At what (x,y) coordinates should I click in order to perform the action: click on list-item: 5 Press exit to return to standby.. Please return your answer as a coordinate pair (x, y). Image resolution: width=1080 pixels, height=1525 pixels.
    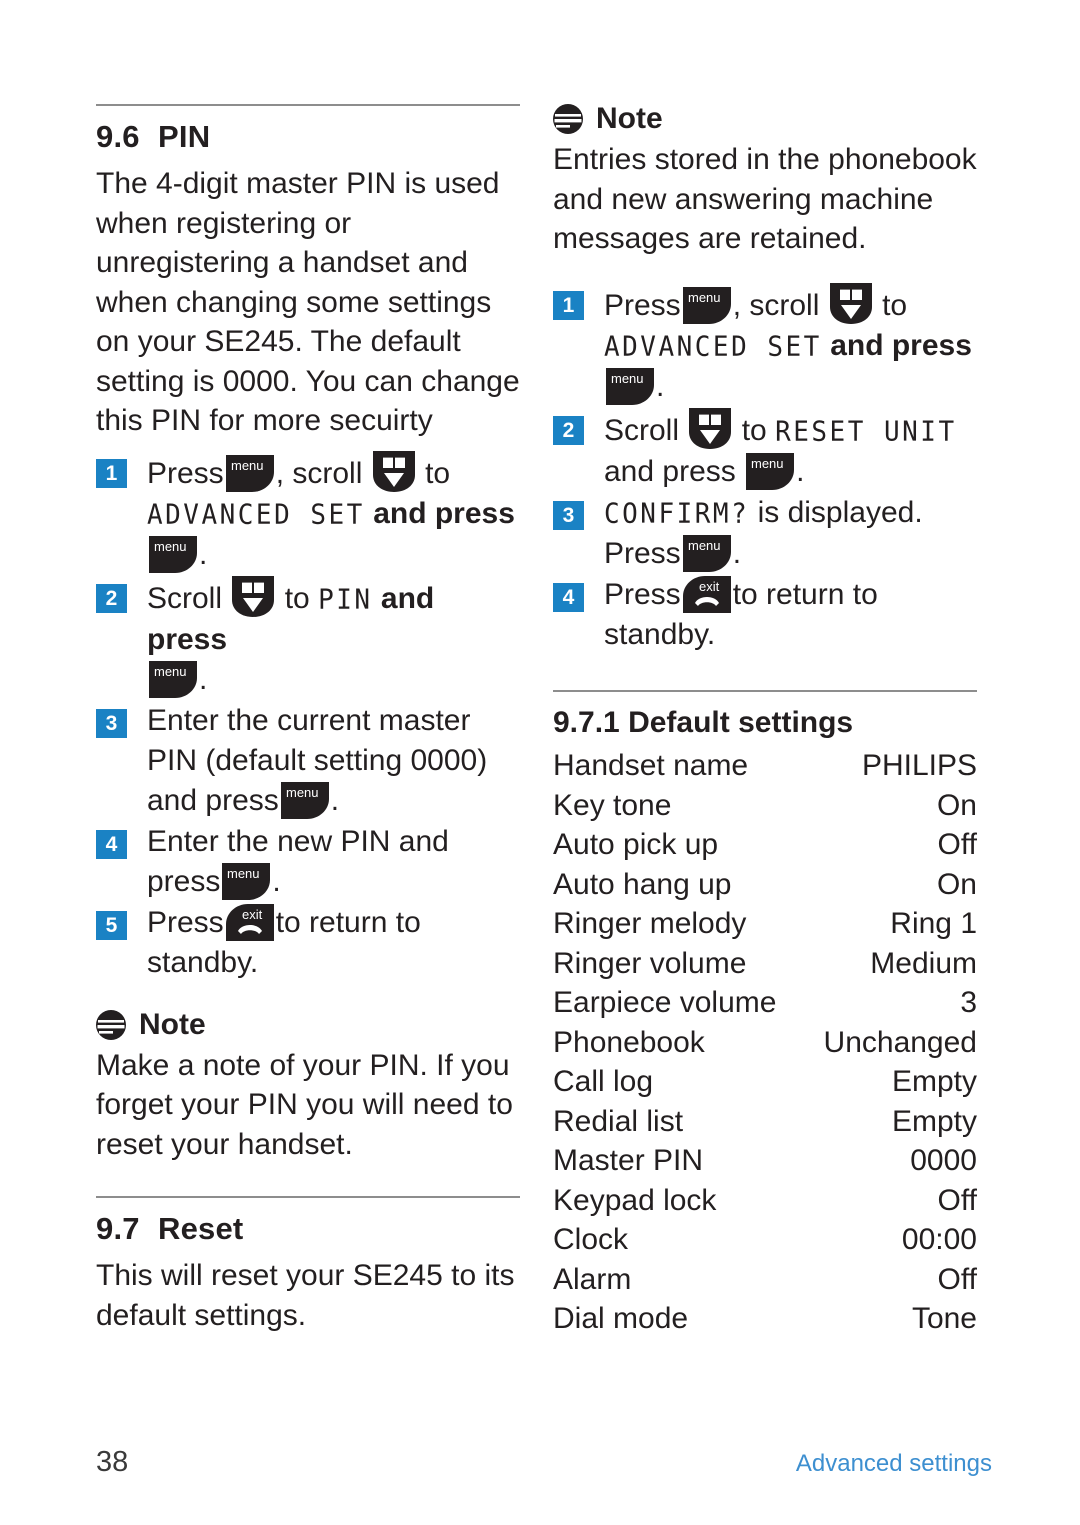
    Looking at the image, I should click on (308, 943).